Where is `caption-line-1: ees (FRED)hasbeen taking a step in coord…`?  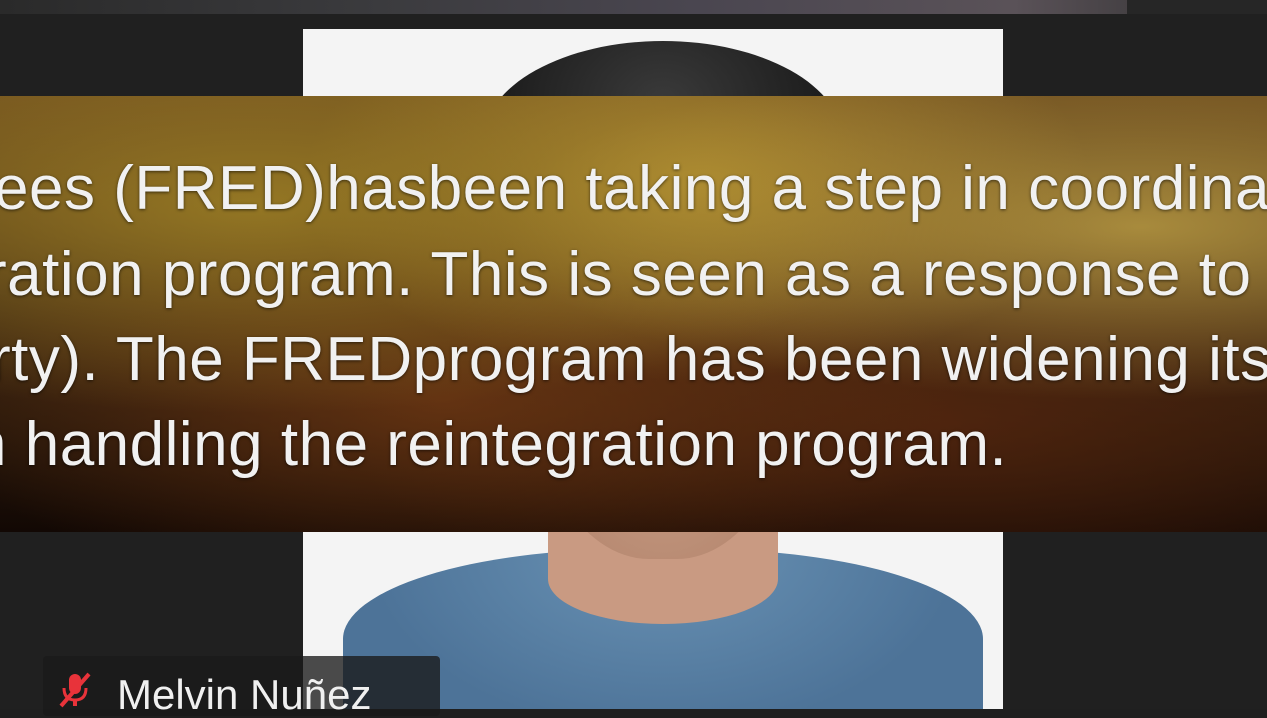 caption-line-1: ees (FRED)hasbeen taking a step in coord… is located at coordinates (633, 188).